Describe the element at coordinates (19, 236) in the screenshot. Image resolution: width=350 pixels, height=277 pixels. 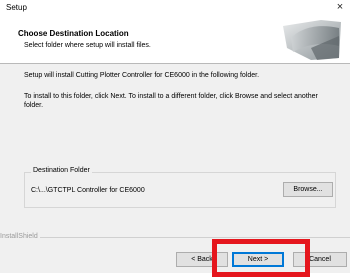
I see `installshield-brand: InstallShield` at that location.